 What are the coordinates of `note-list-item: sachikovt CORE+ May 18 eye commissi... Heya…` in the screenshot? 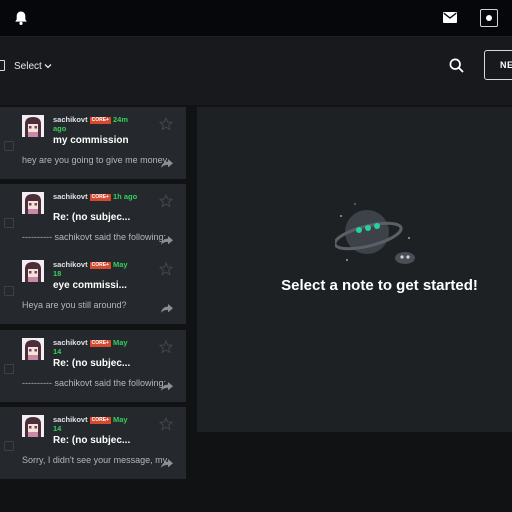 It's located at (93, 288).